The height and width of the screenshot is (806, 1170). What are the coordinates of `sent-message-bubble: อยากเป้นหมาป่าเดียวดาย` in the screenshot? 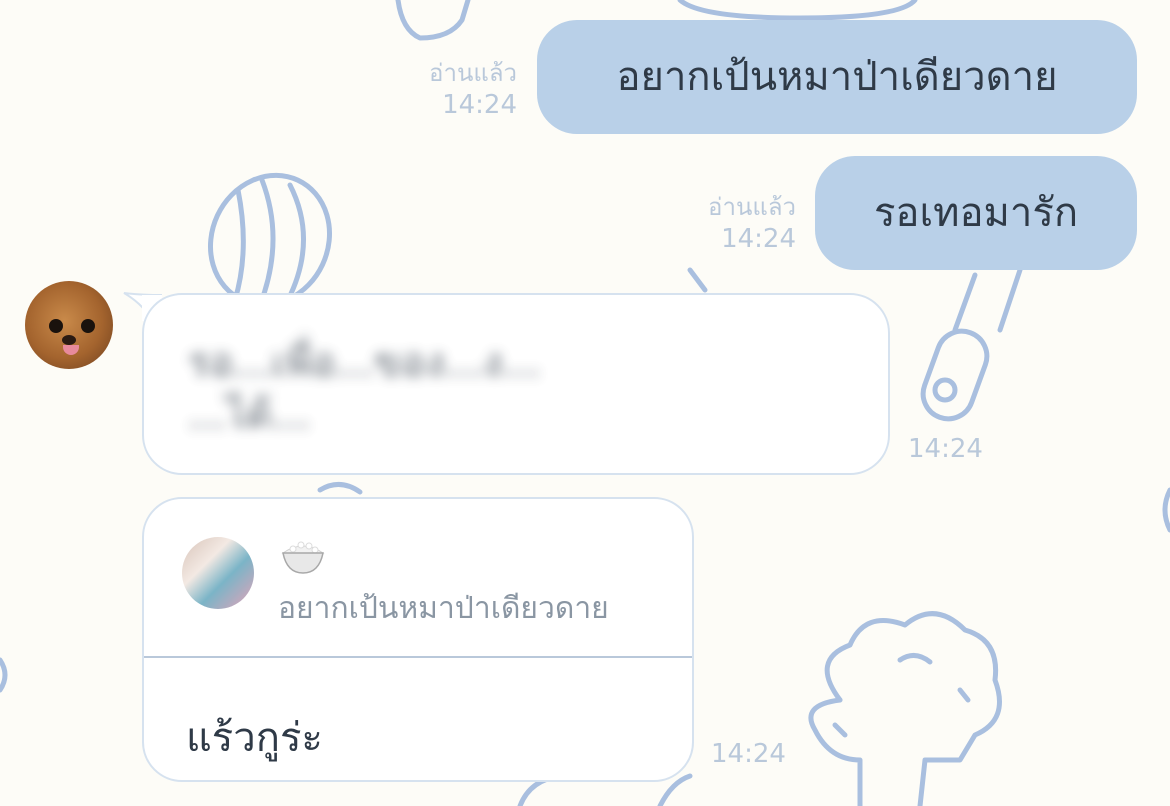 It's located at (837, 77).